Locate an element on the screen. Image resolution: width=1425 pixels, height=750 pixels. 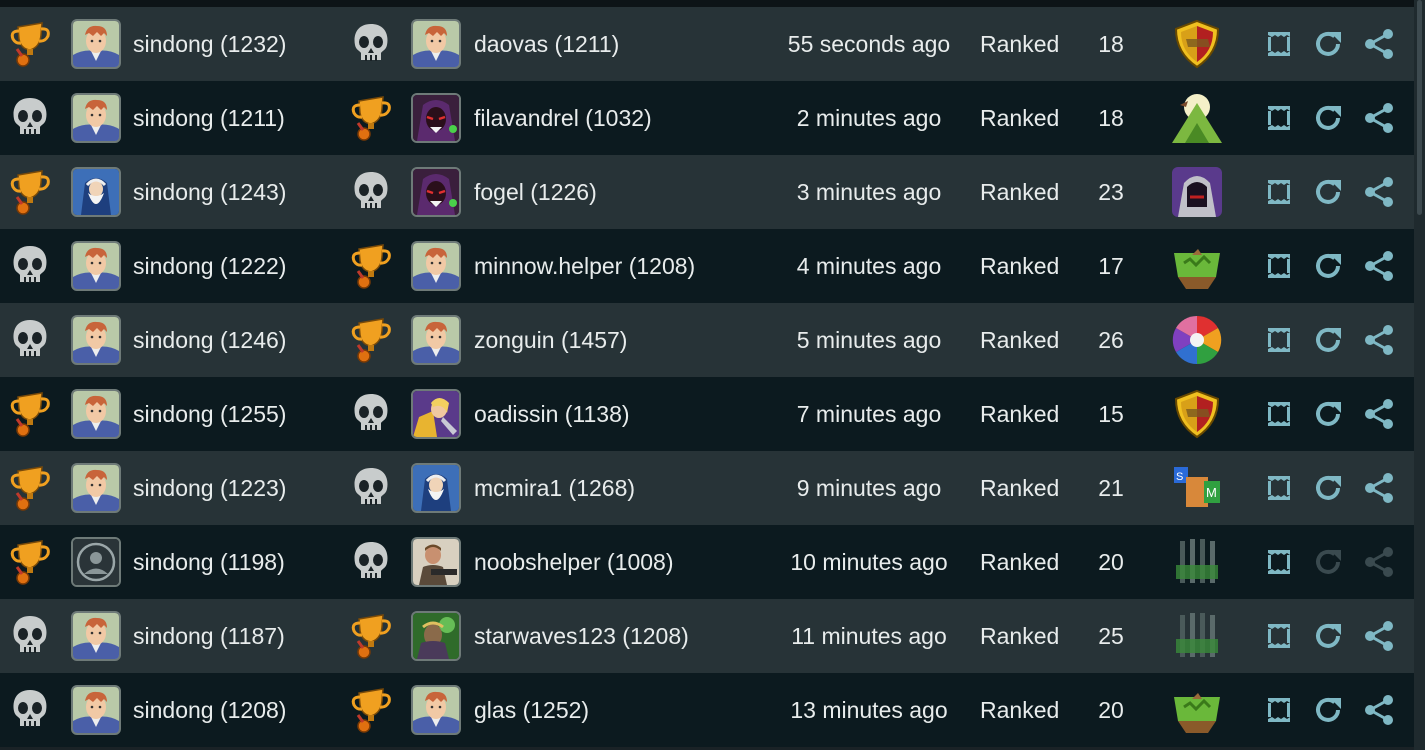
opponent-name: fogel (1226) is located at coordinates (535, 192).